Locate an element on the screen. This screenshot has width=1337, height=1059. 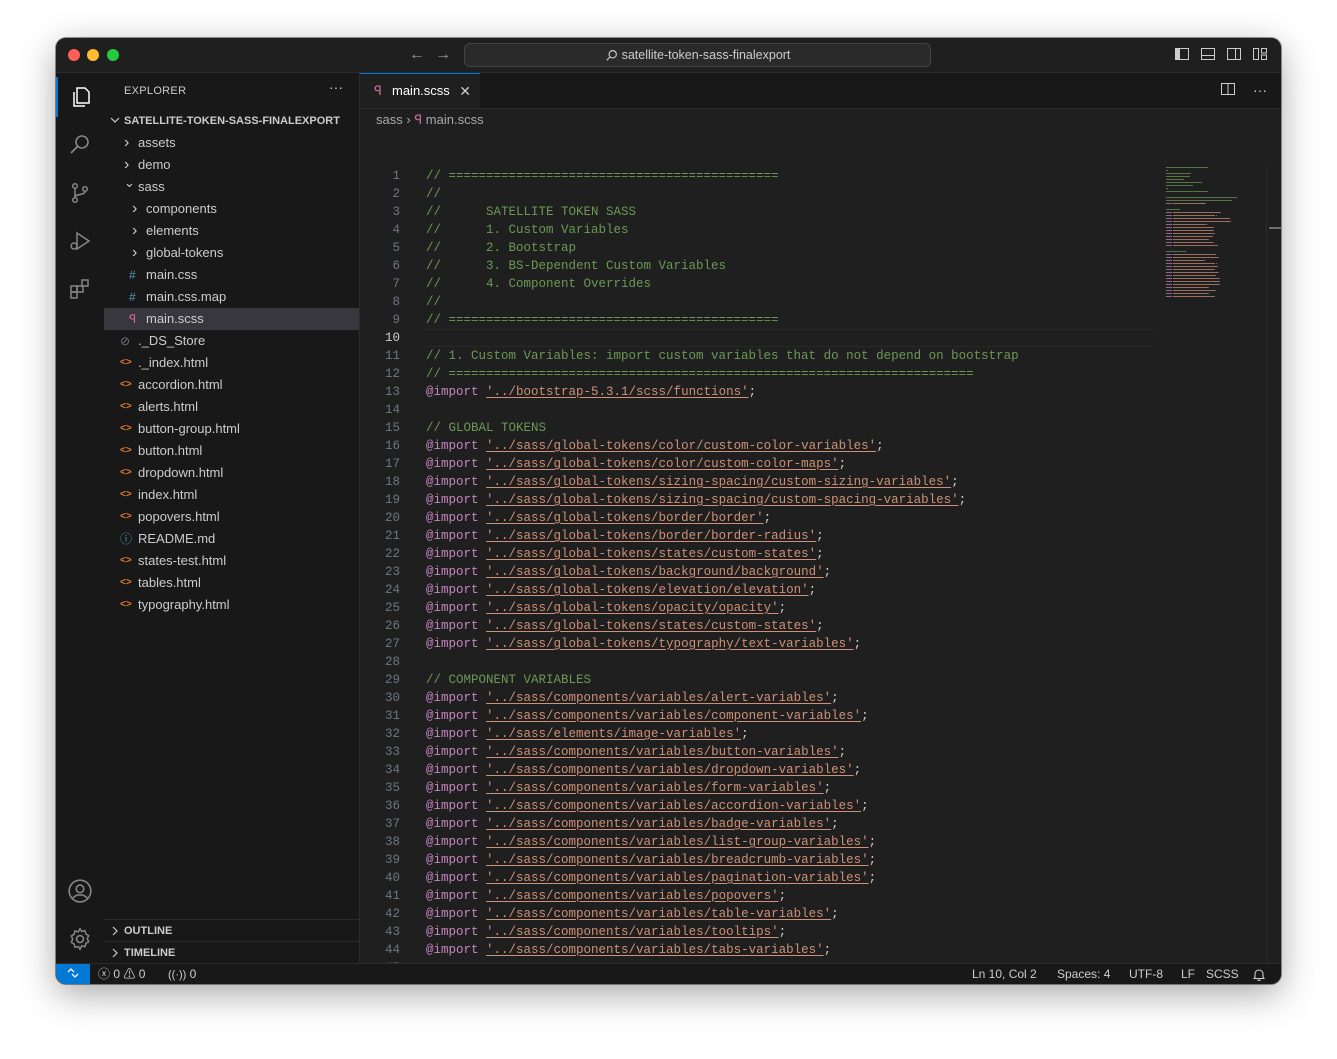
hidden-file-icon: ⊘ is located at coordinates (125, 341).